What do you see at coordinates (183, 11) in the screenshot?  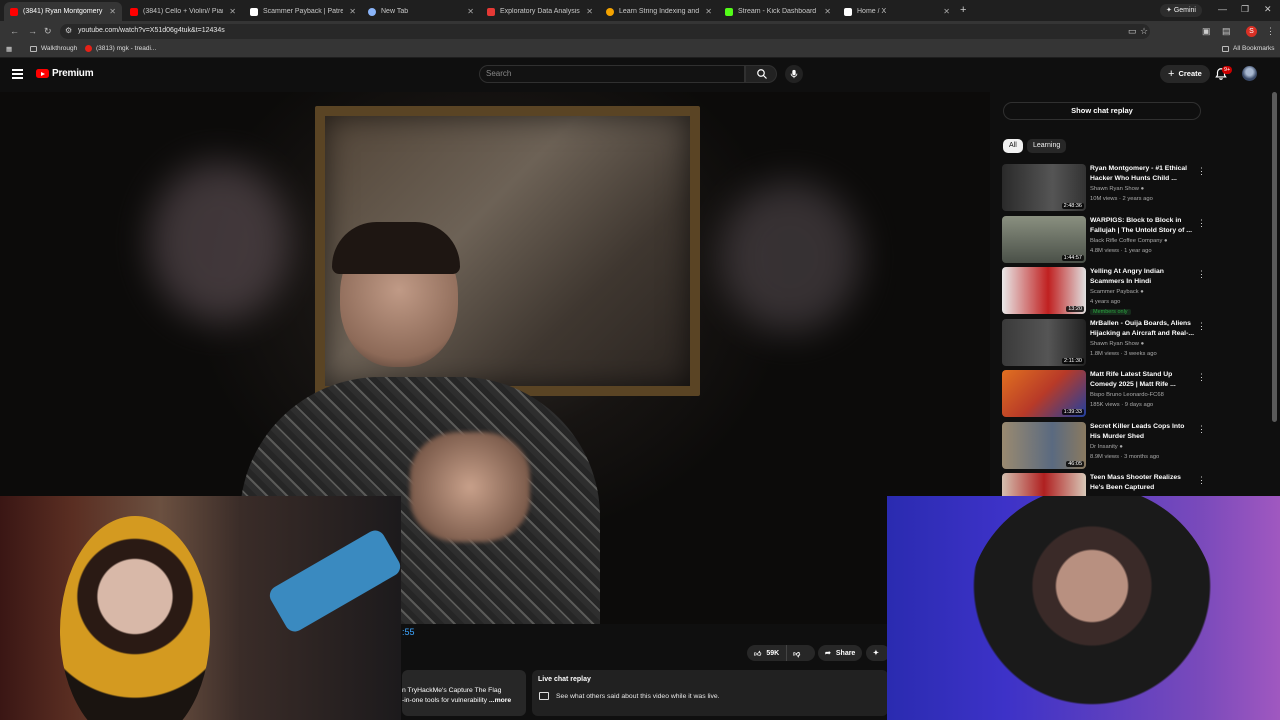 I see `tab-cello-violin: (3841) Cello + Violin// Piano – ✕` at bounding box center [183, 11].